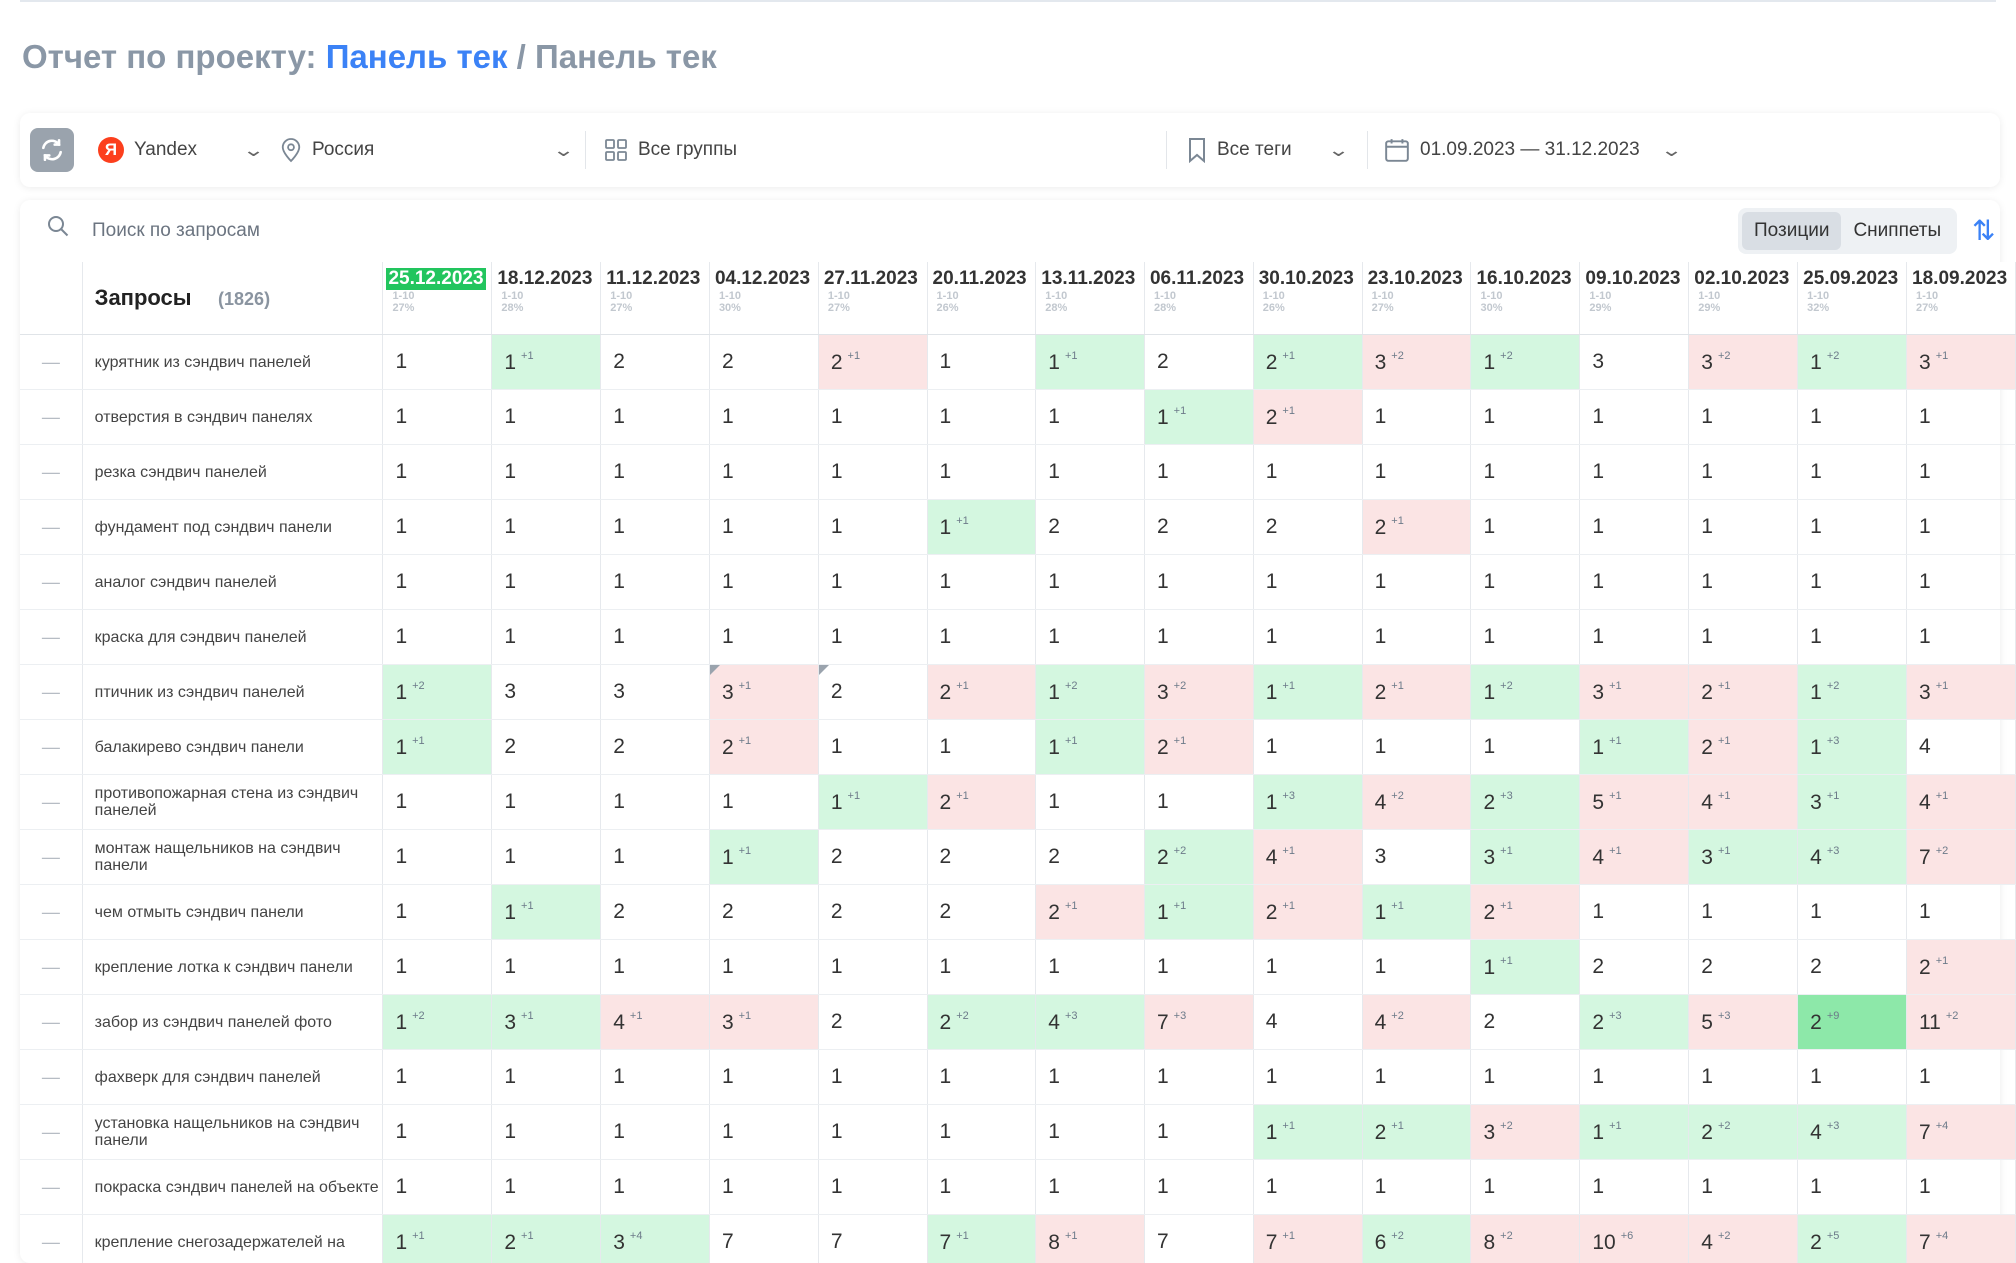 The height and width of the screenshot is (1263, 2016). I want to click on position-cell: 11 +2, so click(1961, 1022).